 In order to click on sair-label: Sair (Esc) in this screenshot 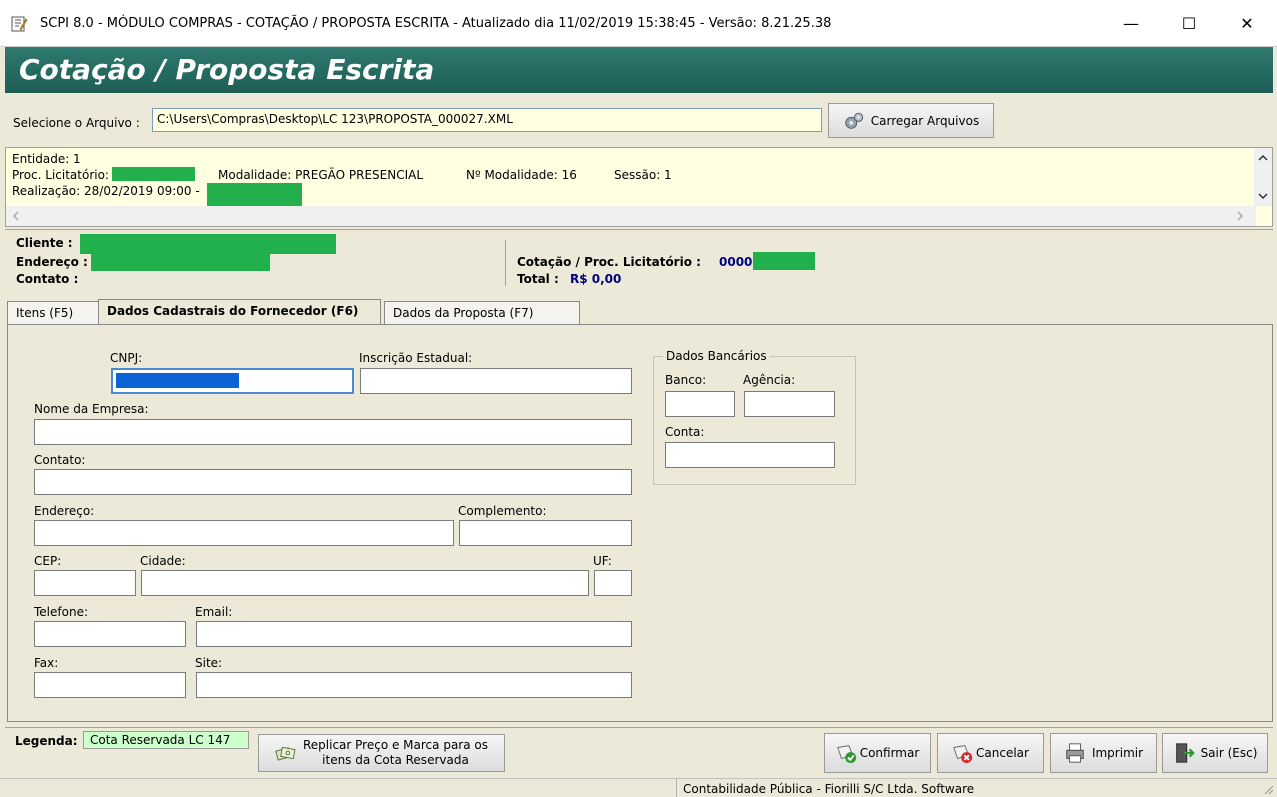, I will do `click(1229, 753)`.